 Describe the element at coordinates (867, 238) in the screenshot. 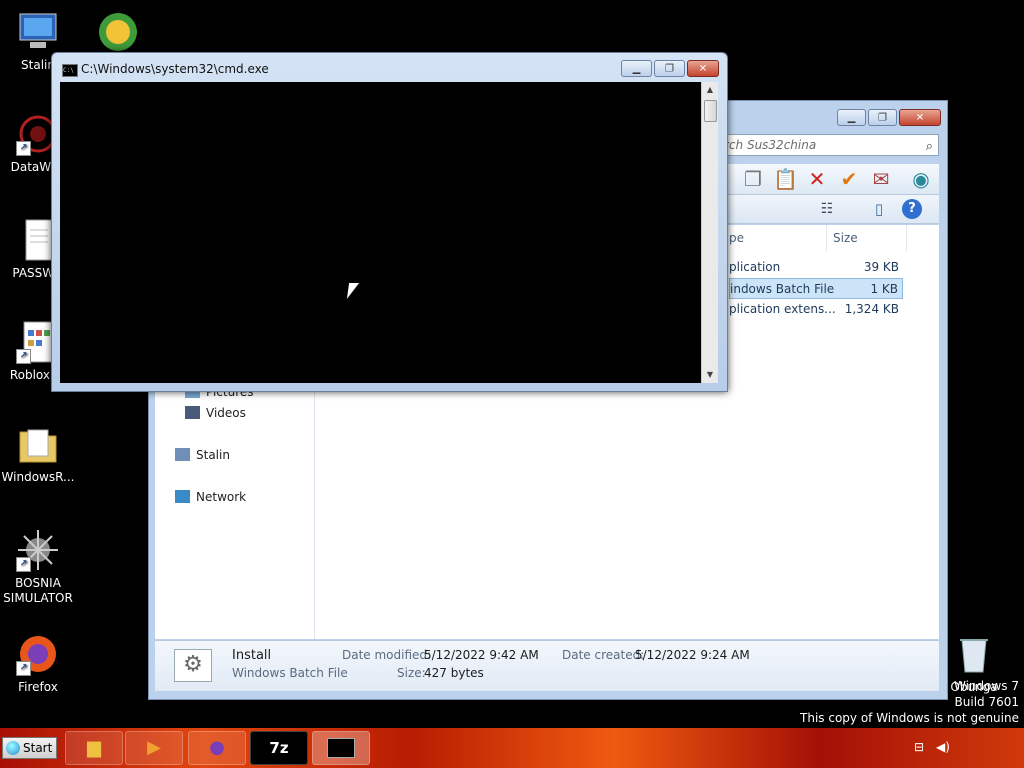

I see `column-header-size: Size` at that location.